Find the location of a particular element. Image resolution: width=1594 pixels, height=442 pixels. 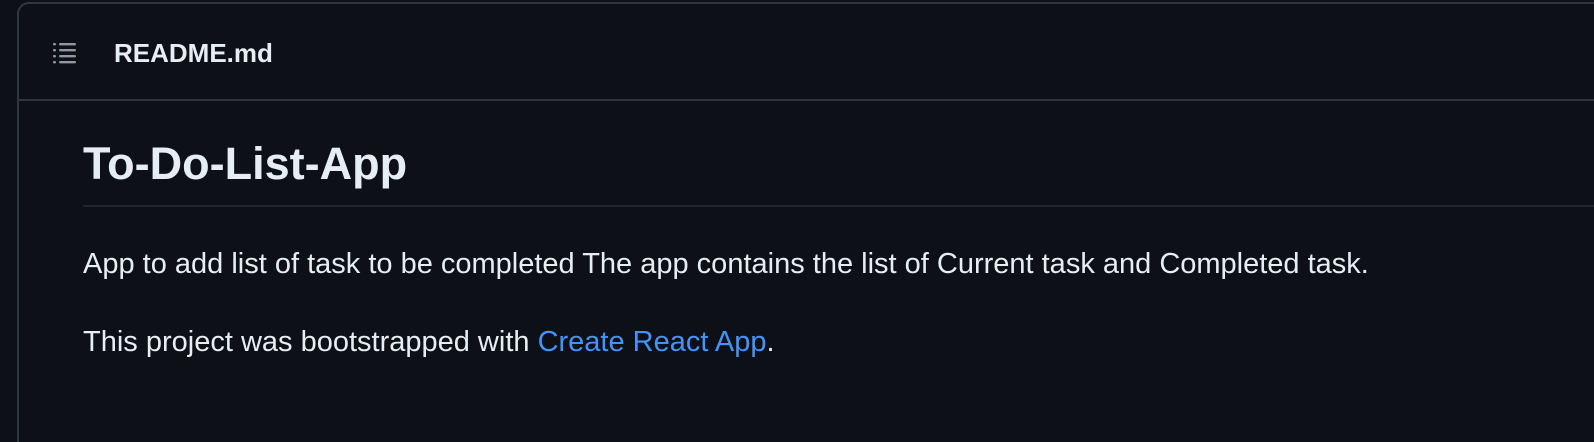

file-name: README.md is located at coordinates (193, 53).